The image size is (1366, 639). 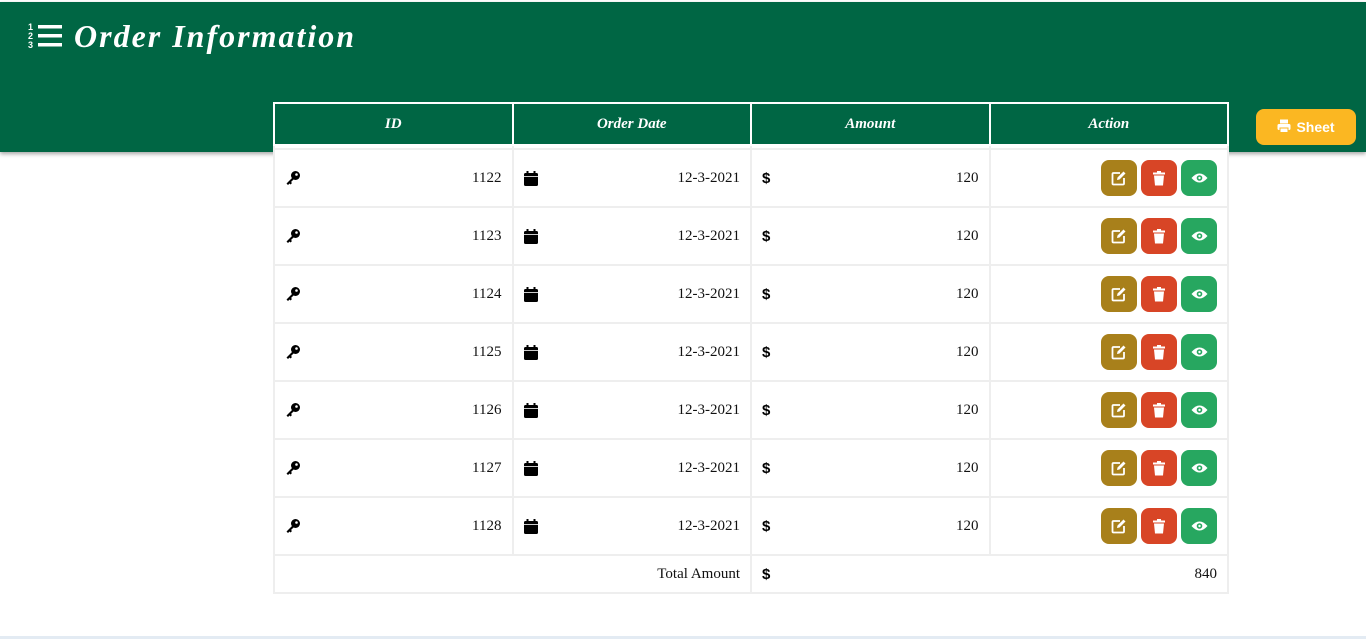 I want to click on table-row: 1122 12-3-2021 $120, so click(x=751, y=178).